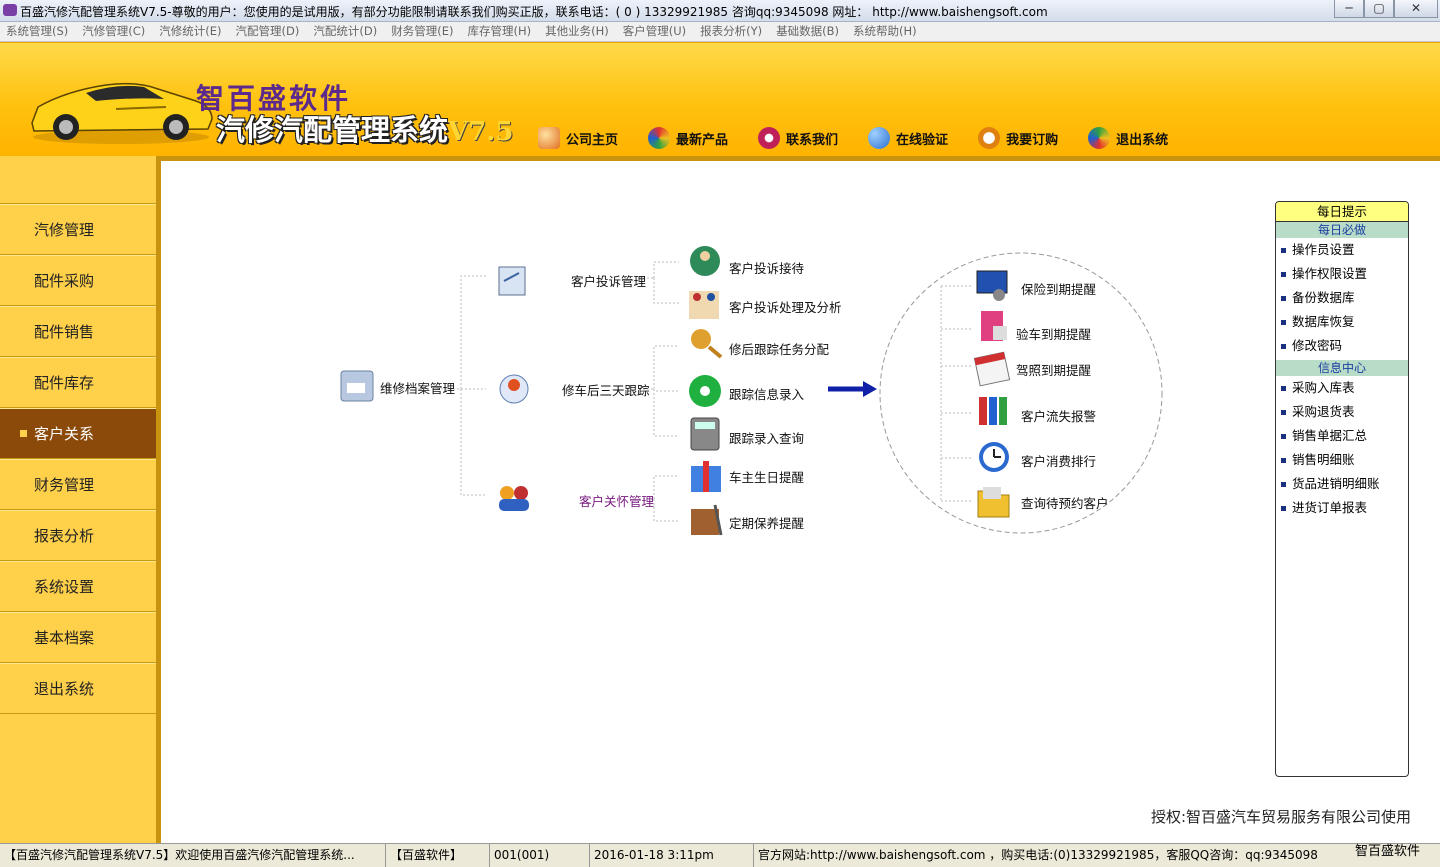  Describe the element at coordinates (113, 31) in the screenshot. I see `menu-repair: 汽修管理(C)` at that location.